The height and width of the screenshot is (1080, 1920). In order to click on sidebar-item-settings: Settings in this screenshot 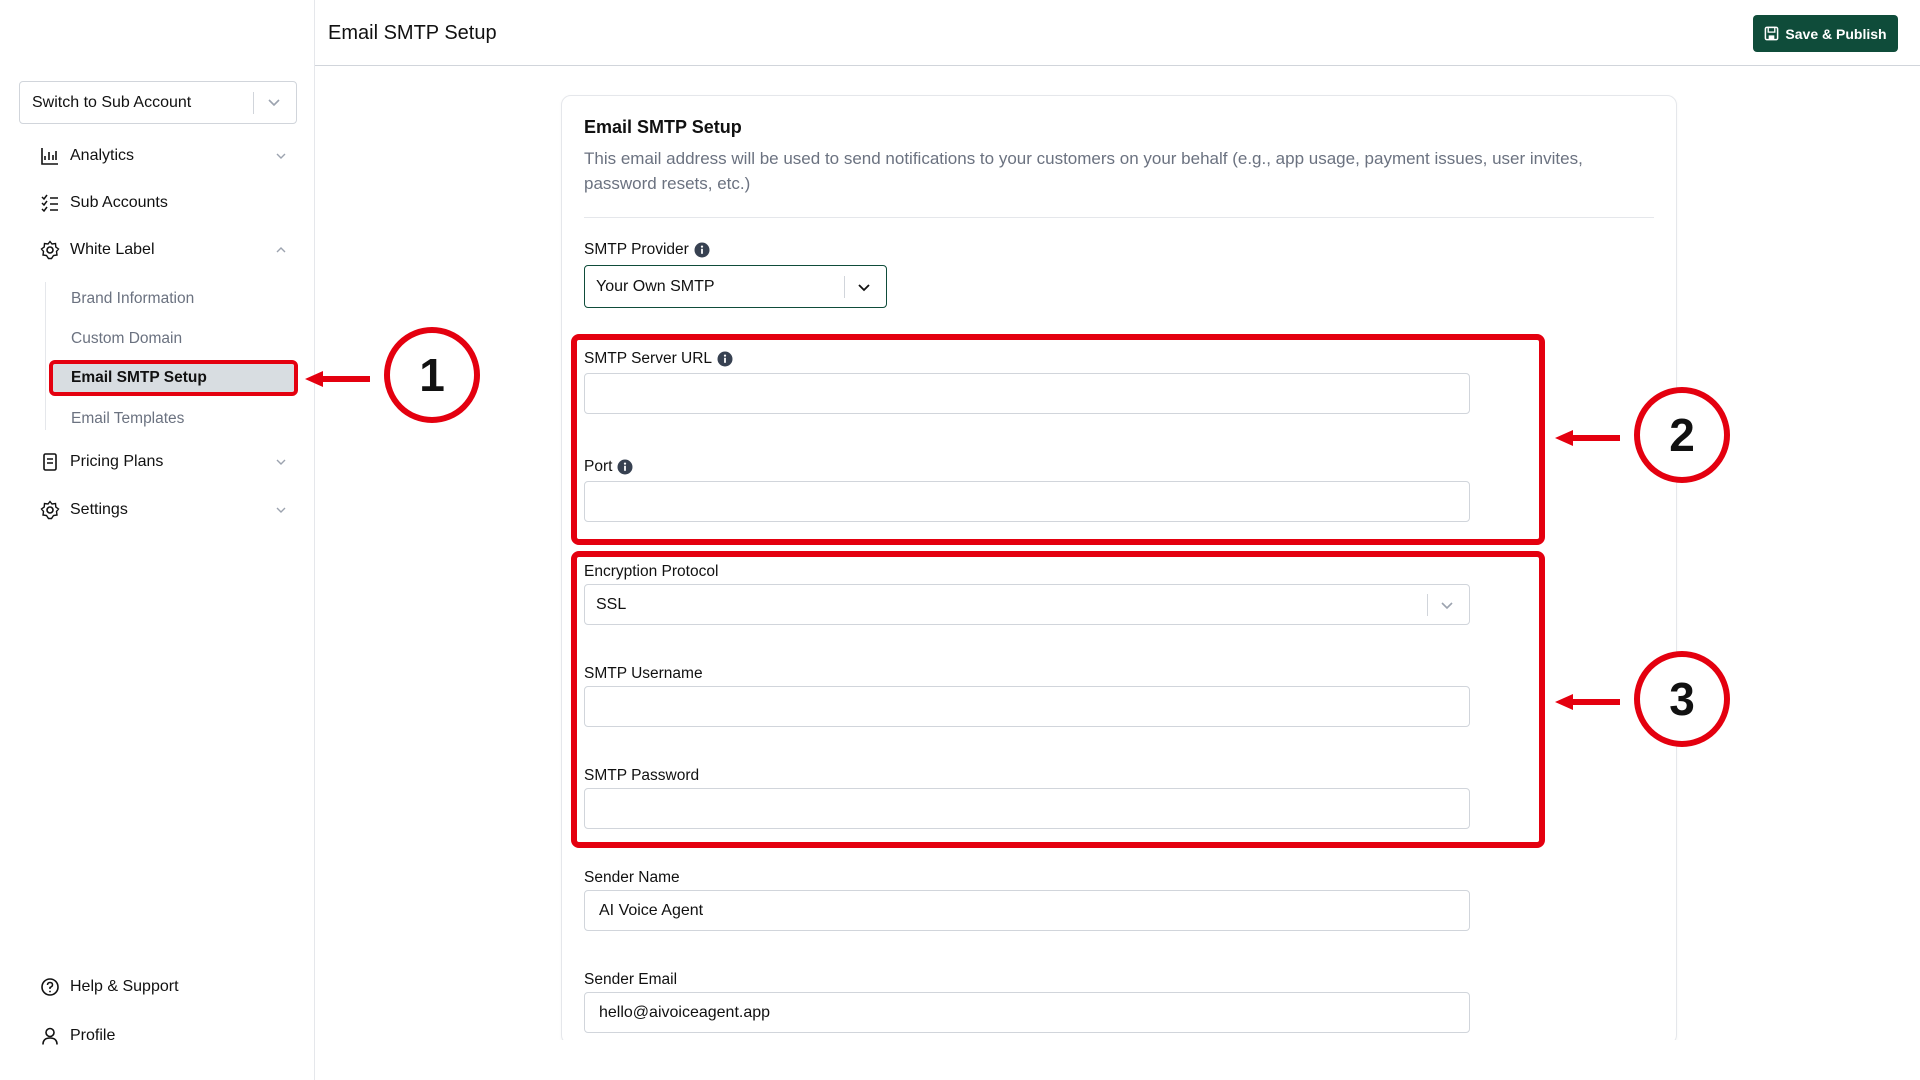, I will do `click(165, 510)`.